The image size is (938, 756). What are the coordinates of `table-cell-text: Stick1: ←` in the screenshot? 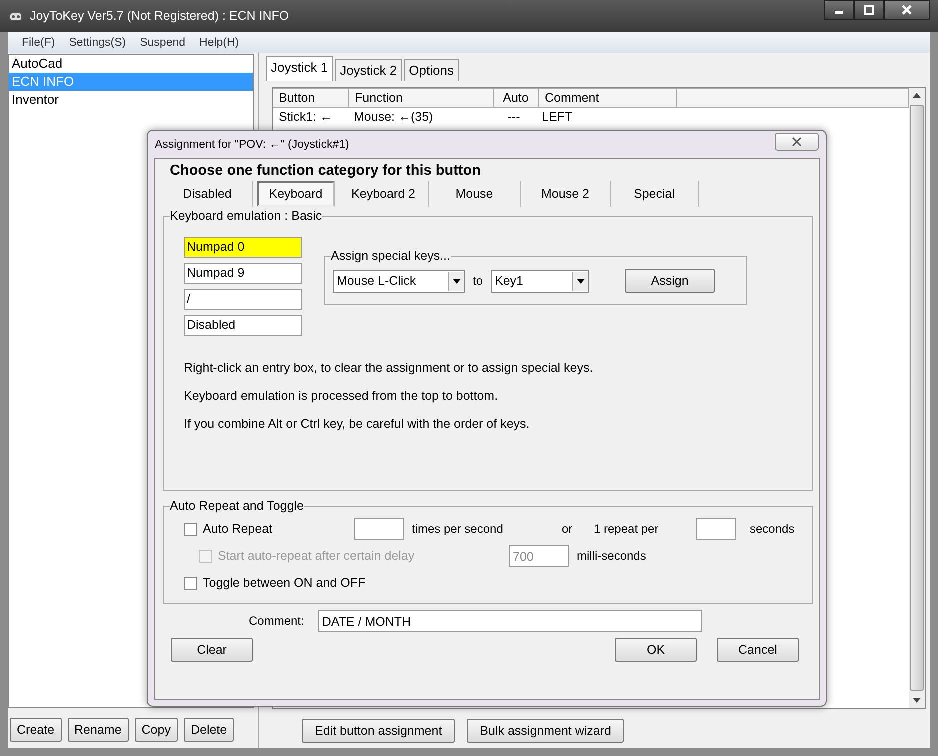 It's located at (306, 117).